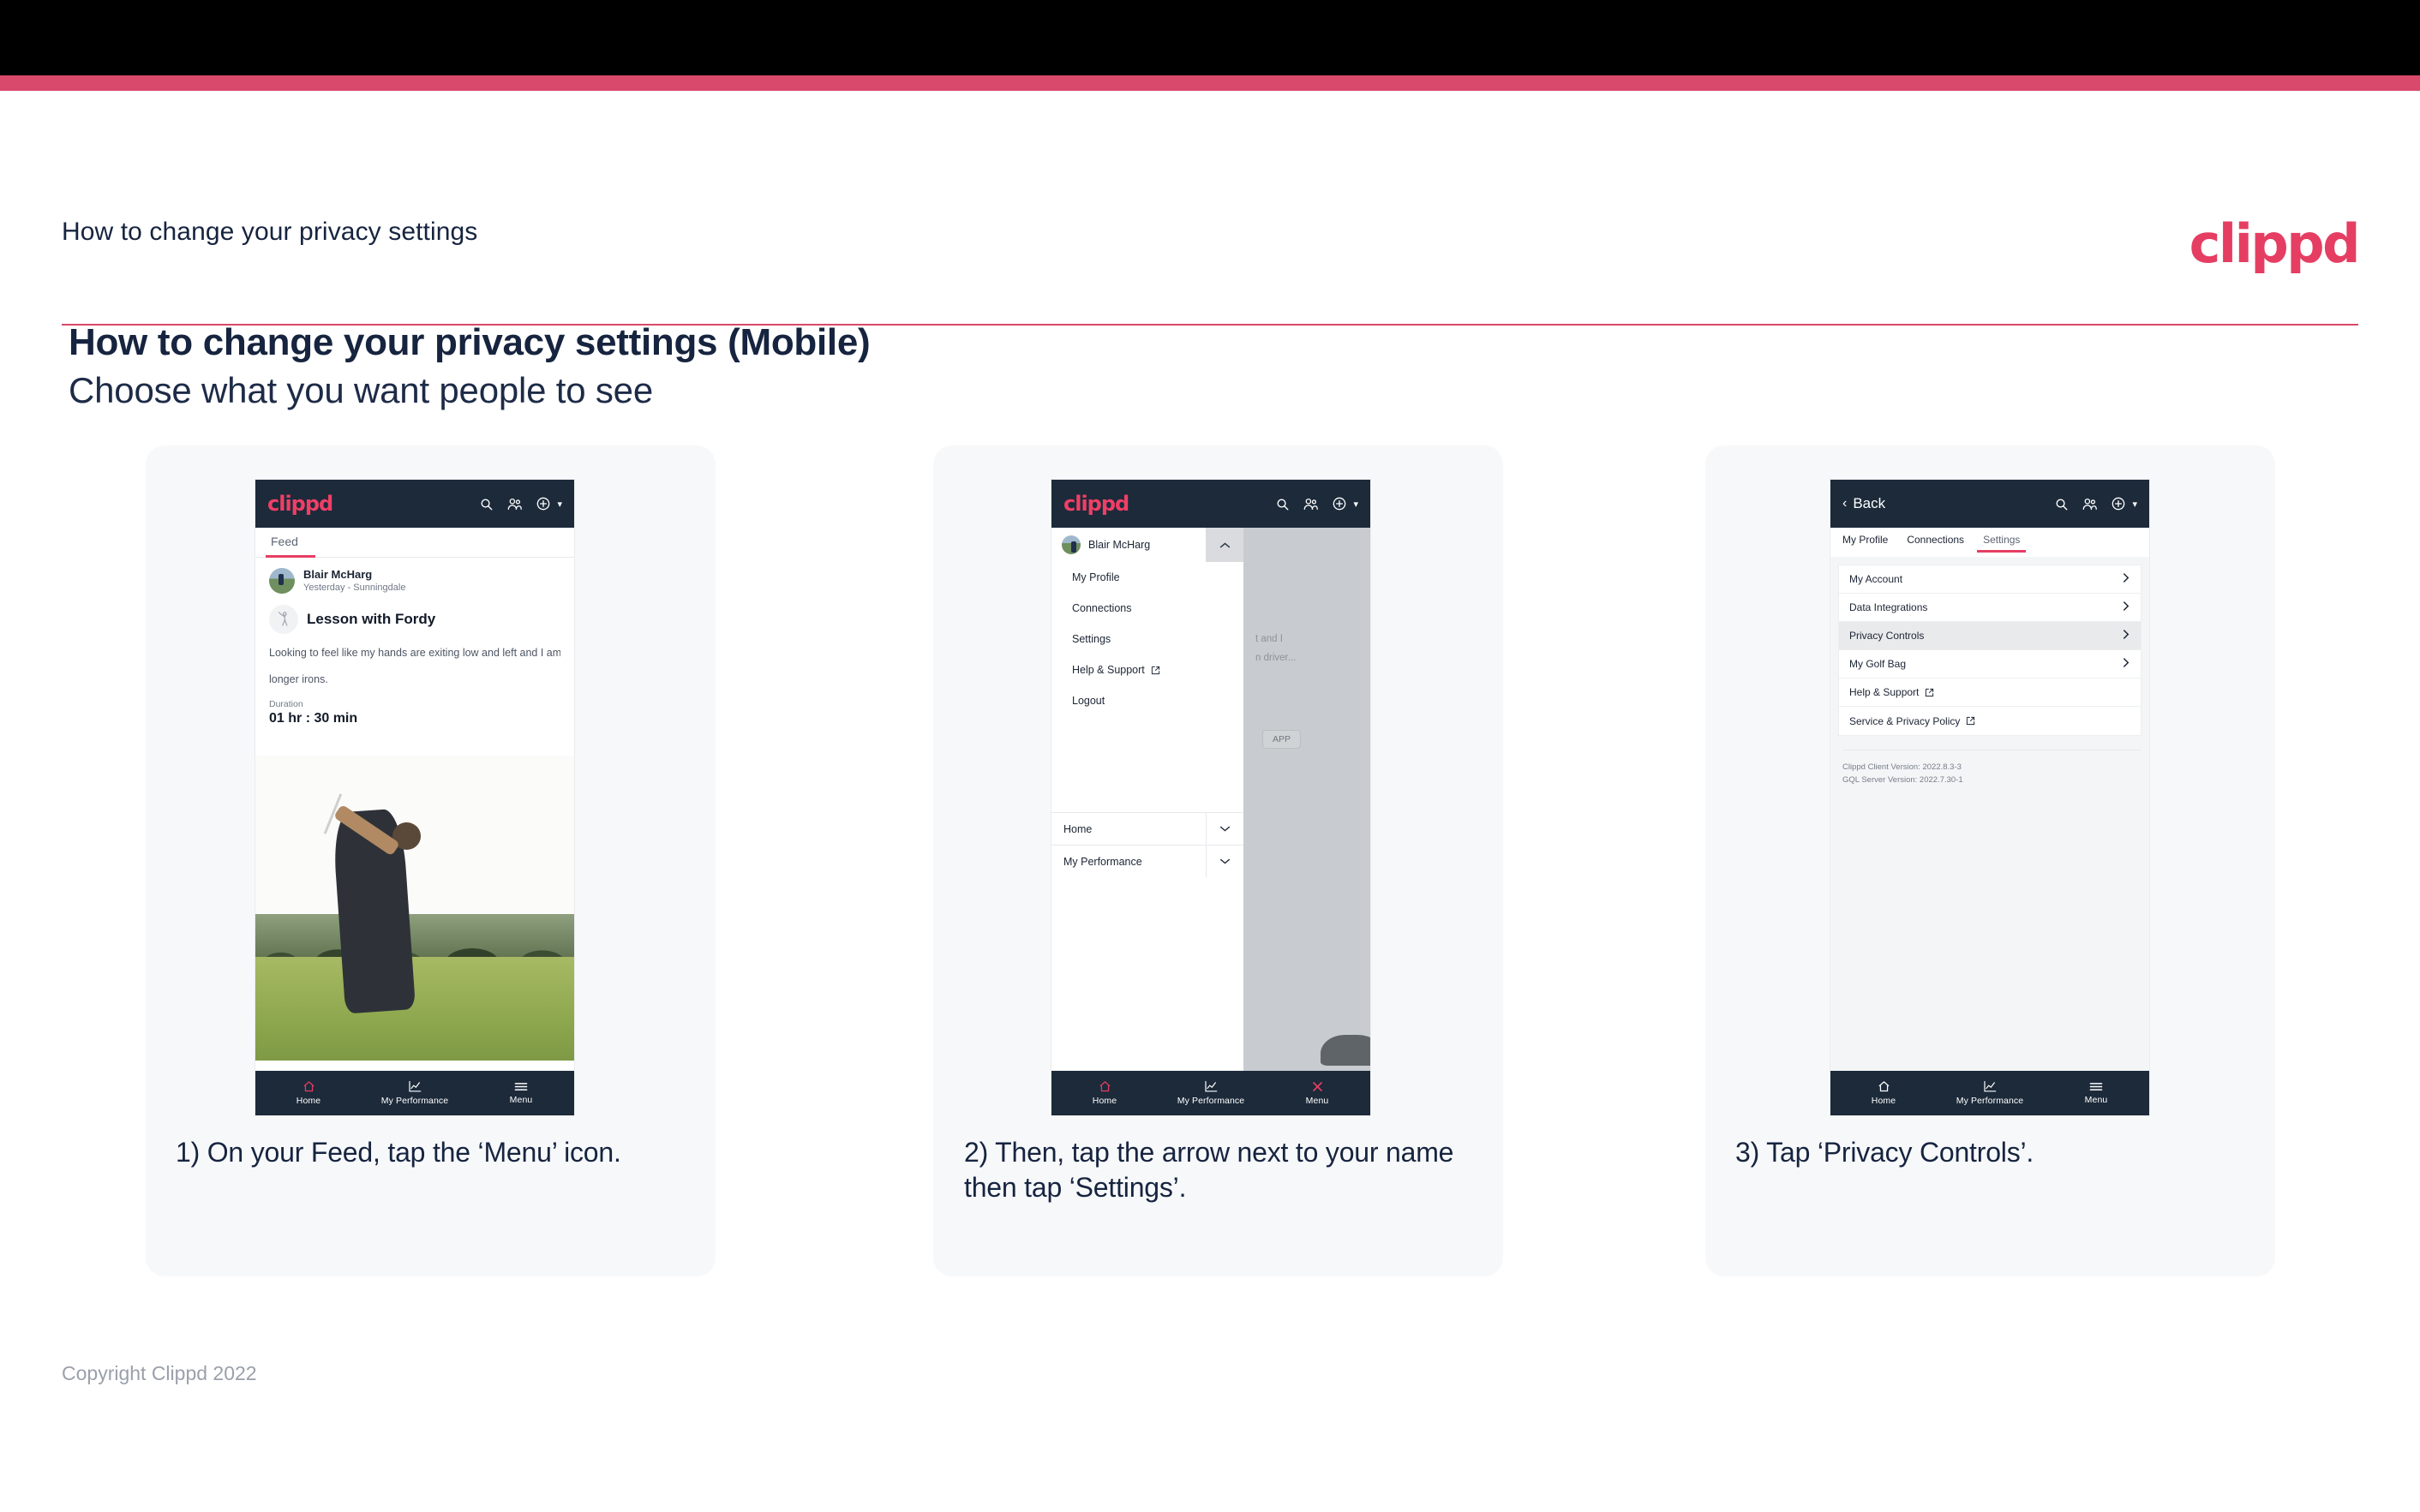  What do you see at coordinates (1224, 545) in the screenshot?
I see `chevron-up-icon` at bounding box center [1224, 545].